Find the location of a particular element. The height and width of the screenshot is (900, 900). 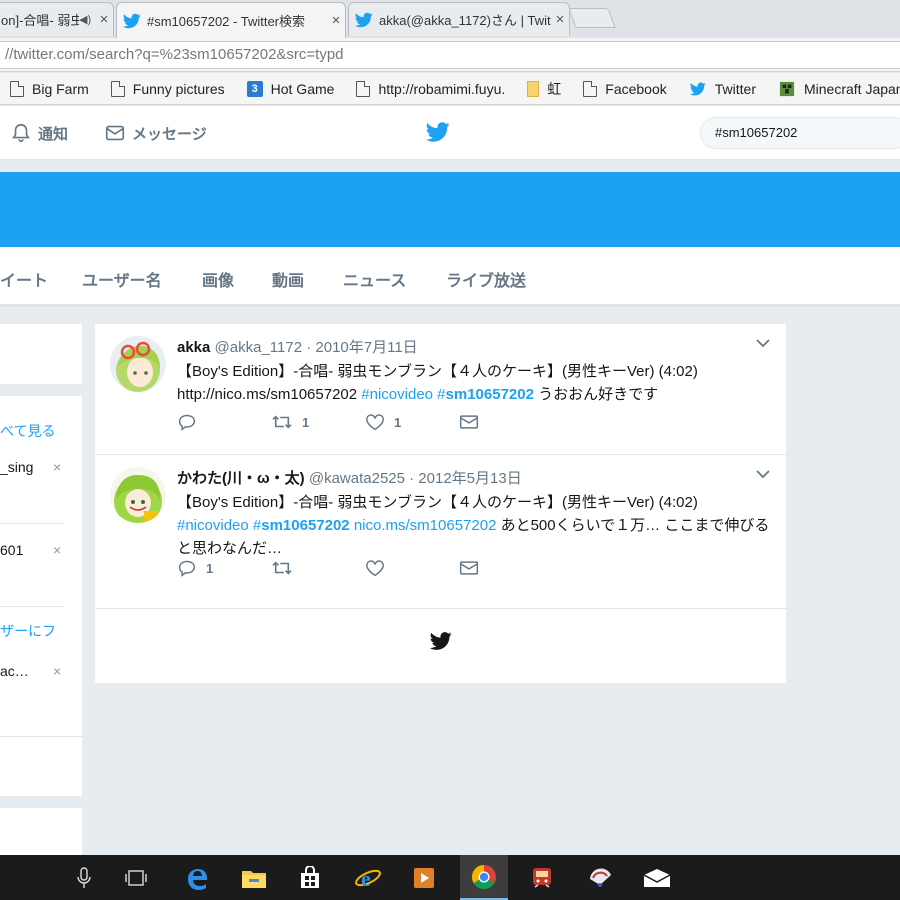

task-view-button is located at coordinates (136, 877).